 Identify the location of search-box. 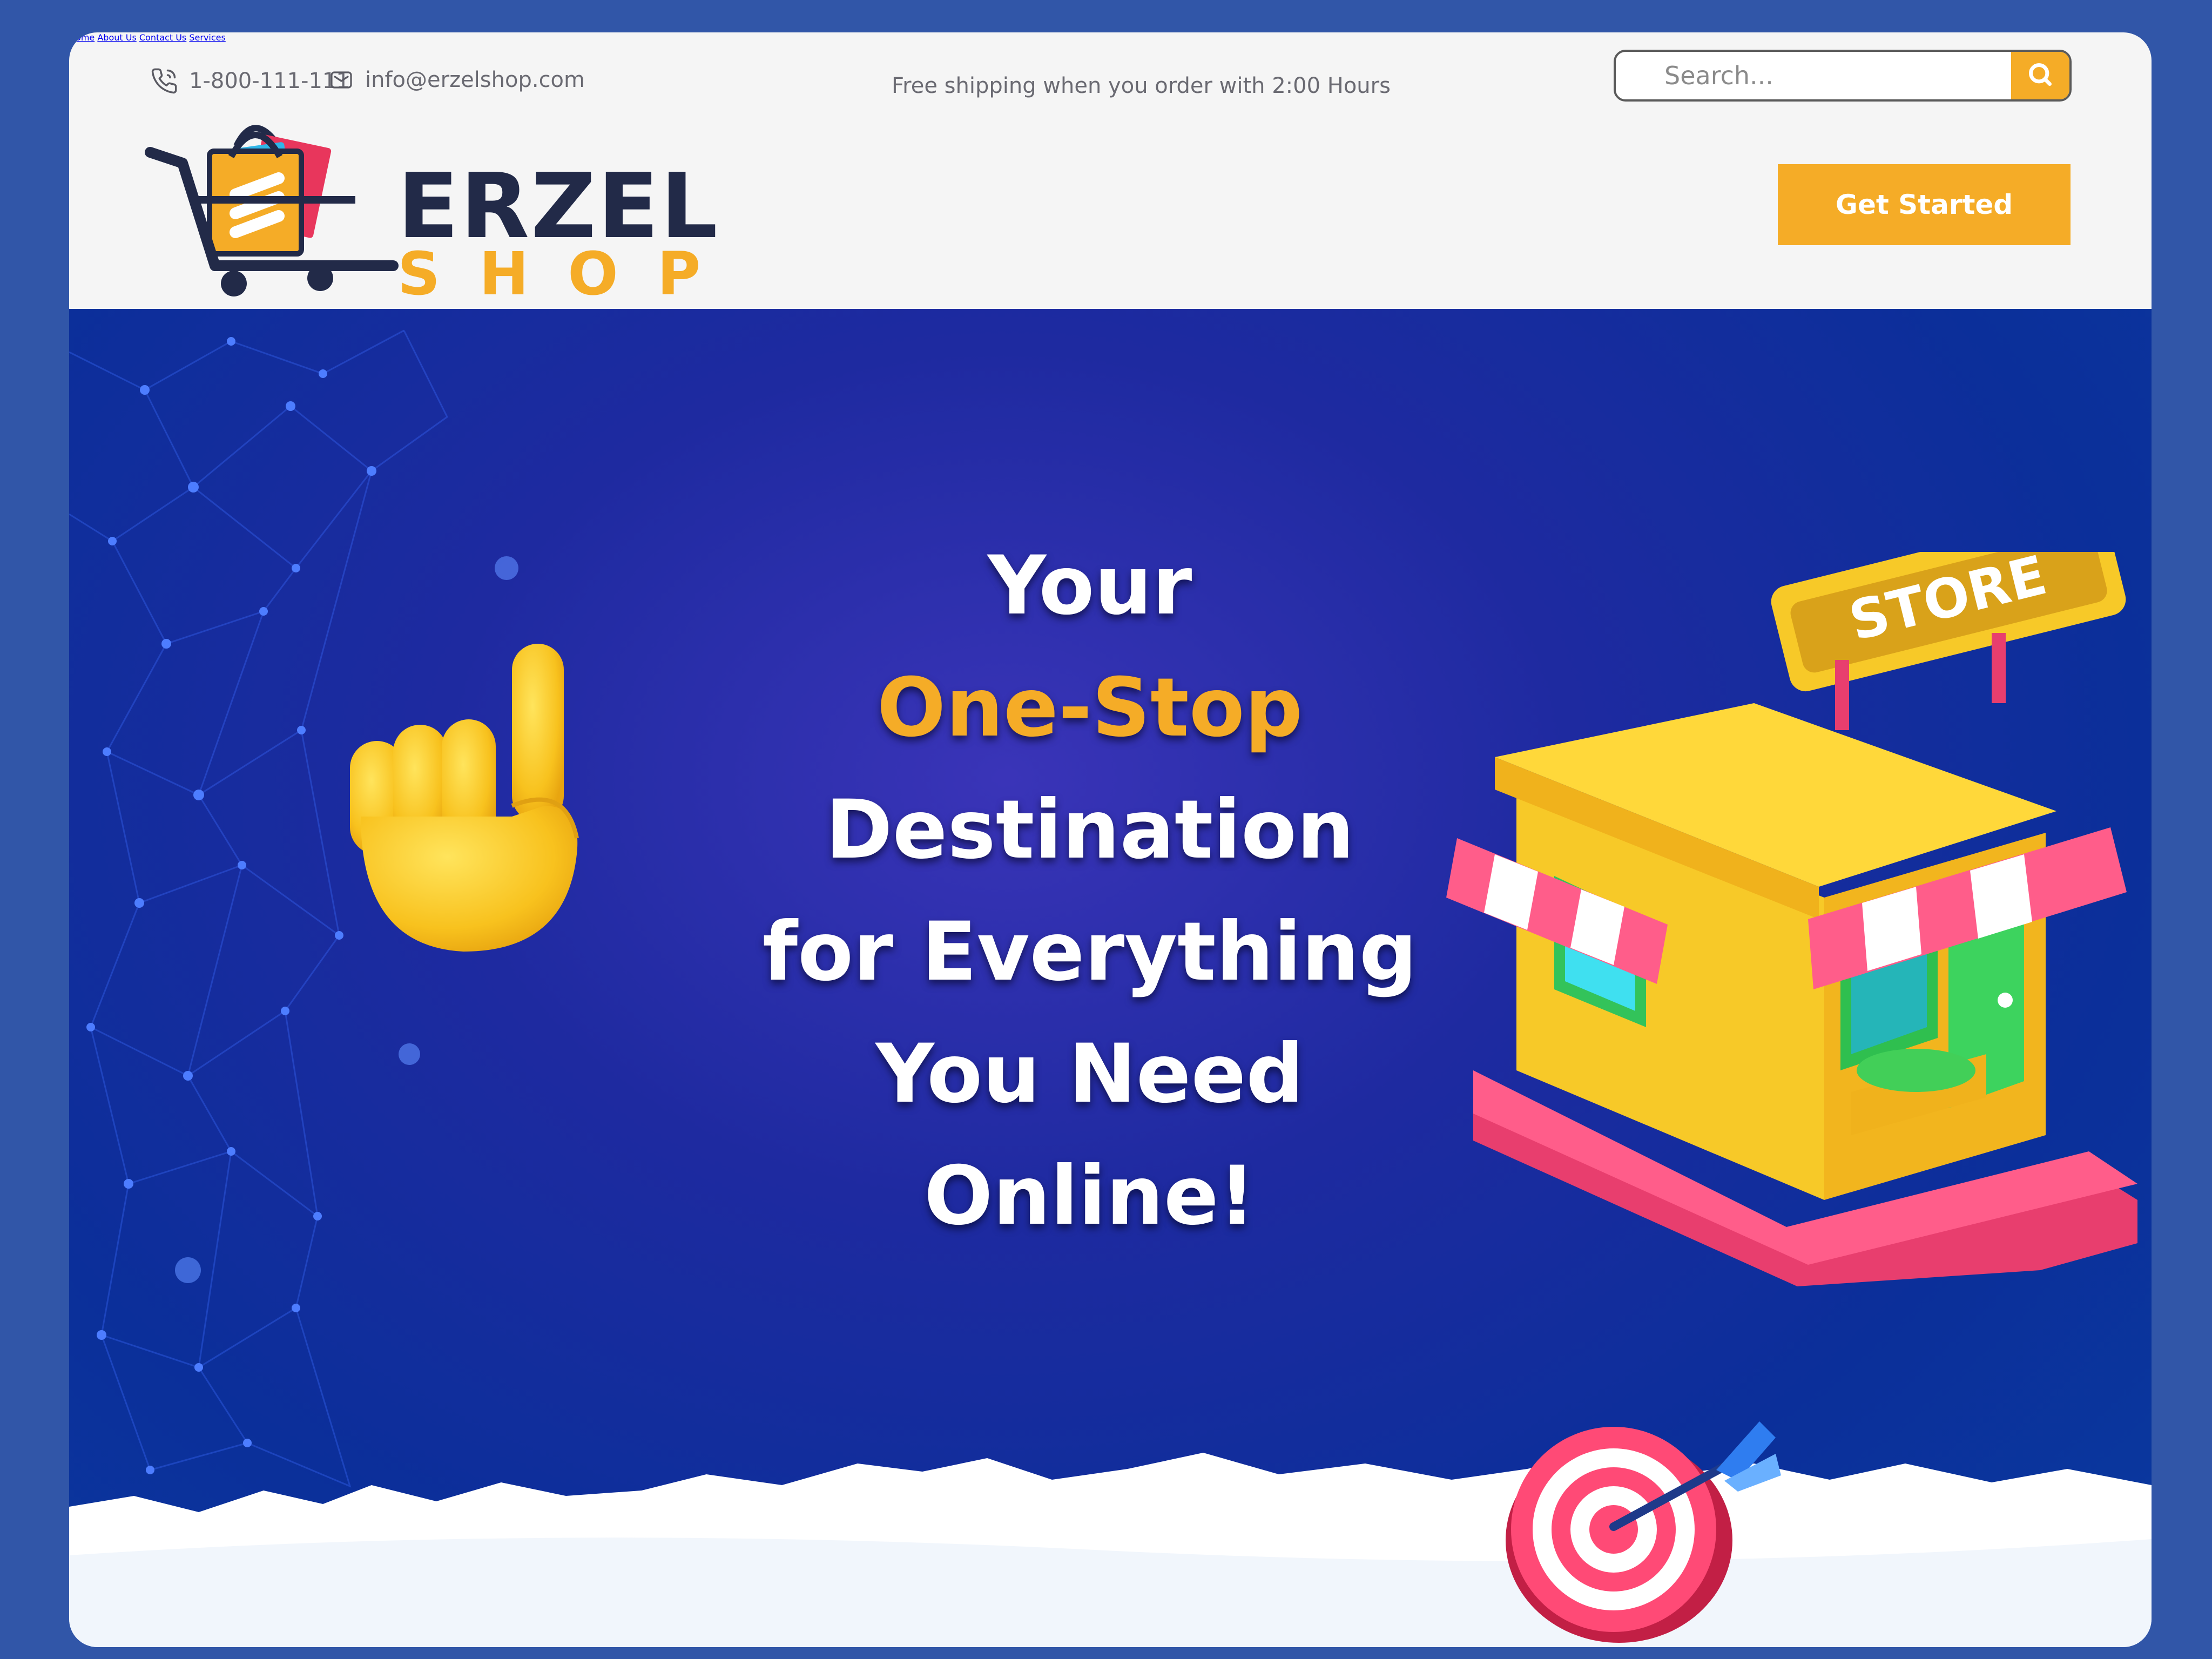
(1843, 76).